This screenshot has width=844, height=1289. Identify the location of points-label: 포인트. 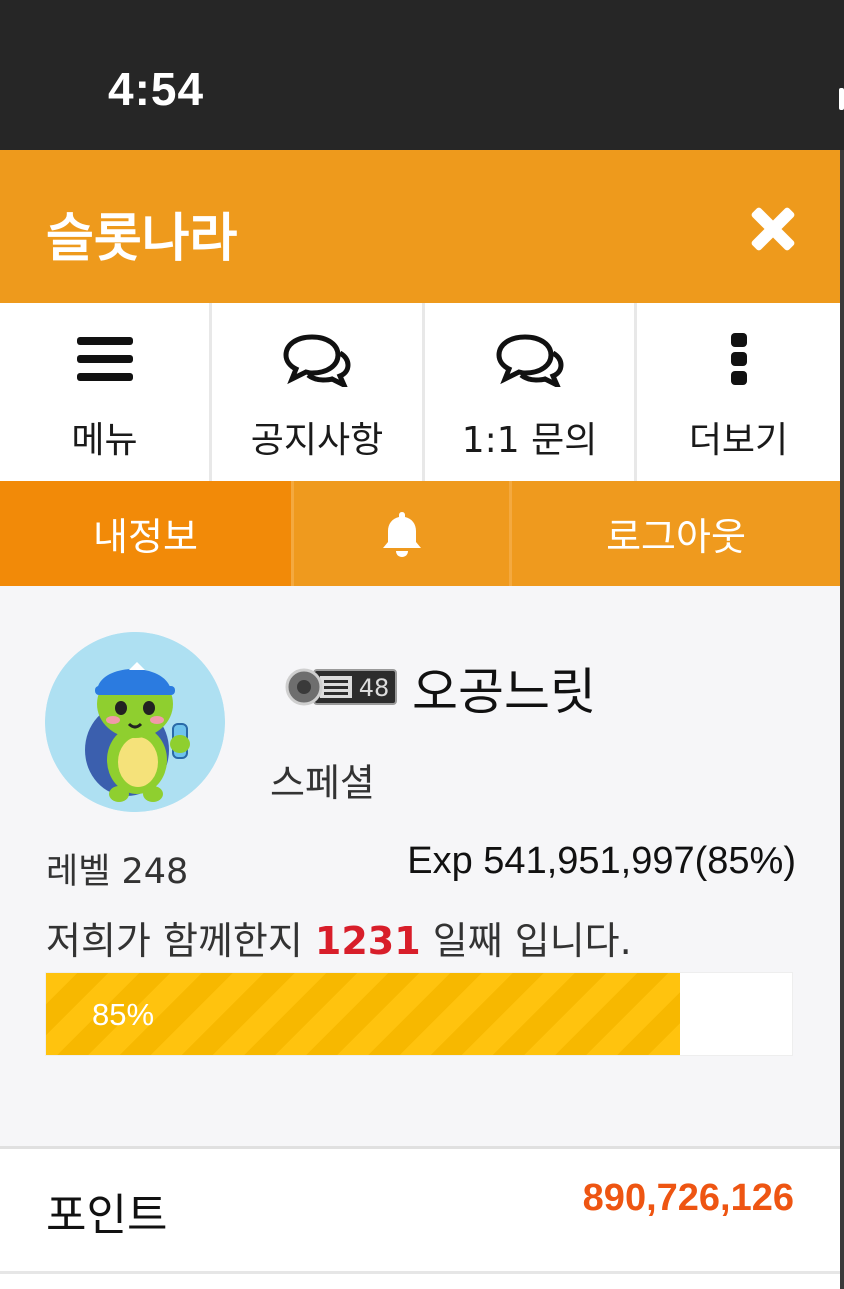
(107, 1215).